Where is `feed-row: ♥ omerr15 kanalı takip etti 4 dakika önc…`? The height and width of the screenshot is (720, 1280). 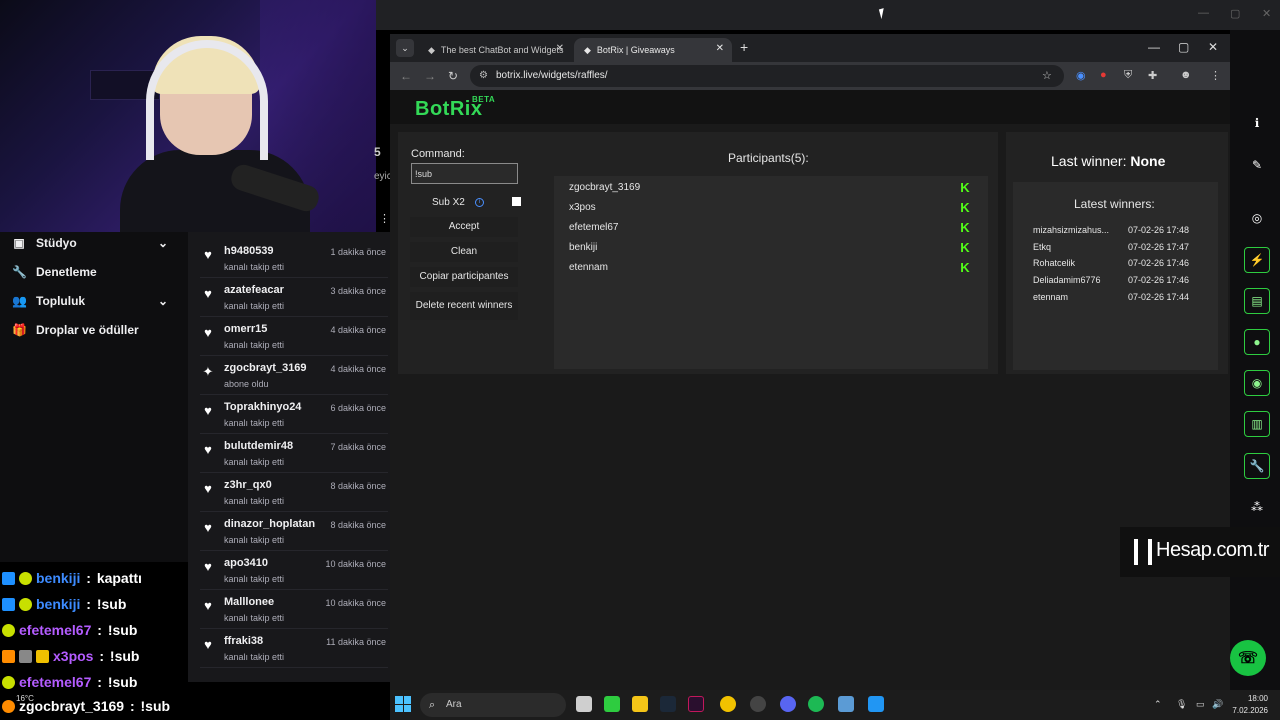 feed-row: ♥ omerr15 kanalı takip etti 4 dakika önc… is located at coordinates (294, 336).